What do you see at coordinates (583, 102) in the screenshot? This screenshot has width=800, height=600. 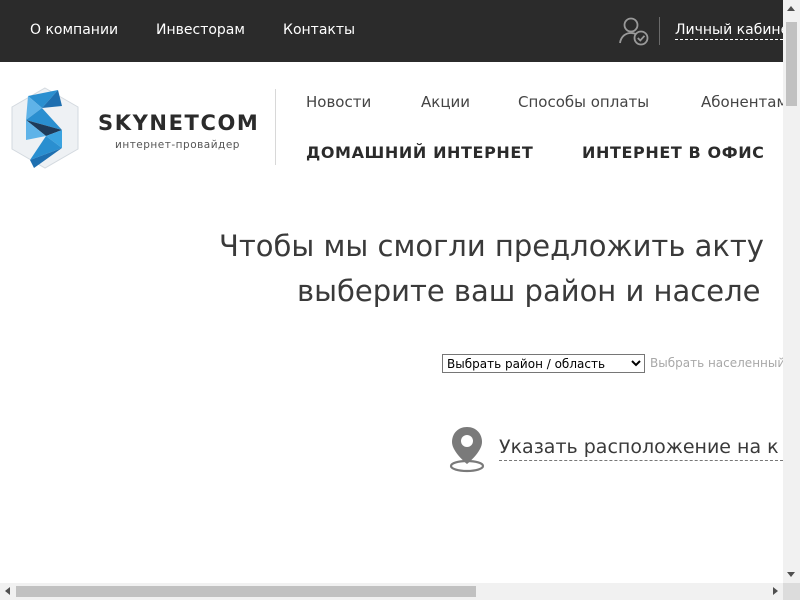 I see `nav-payment-methods: Способы оплаты` at bounding box center [583, 102].